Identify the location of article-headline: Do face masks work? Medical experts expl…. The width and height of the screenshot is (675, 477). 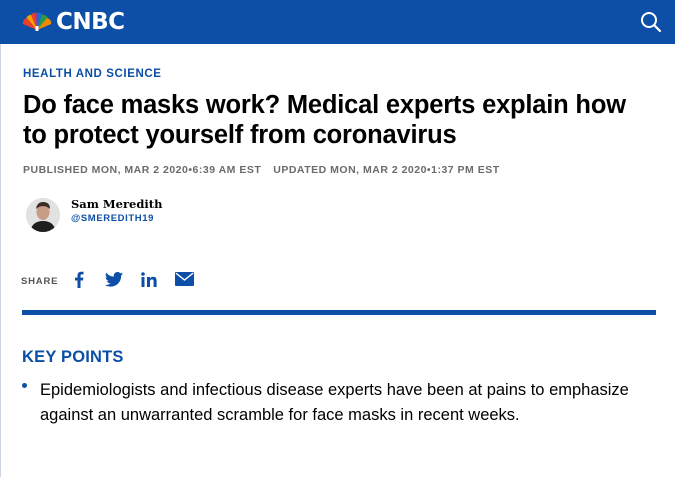
(324, 120).